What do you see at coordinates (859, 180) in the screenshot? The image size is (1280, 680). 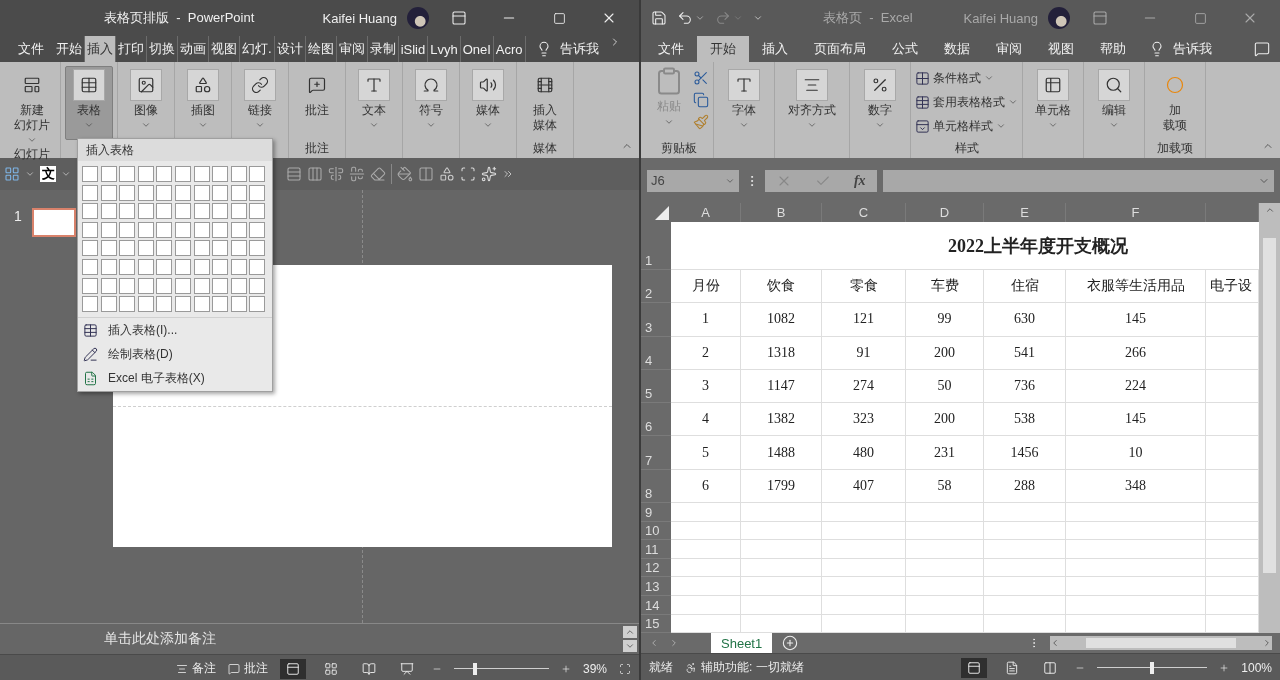 I see `insert-function-button: fx` at bounding box center [859, 180].